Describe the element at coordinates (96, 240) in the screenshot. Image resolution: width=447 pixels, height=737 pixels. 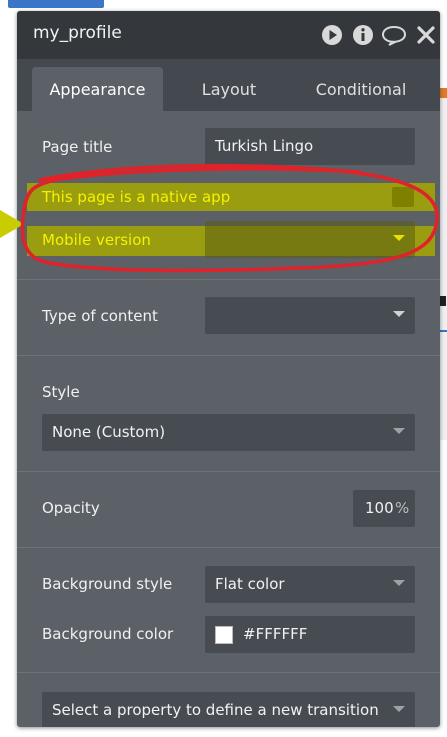
I see `mobile-version-label: Mobile version` at that location.